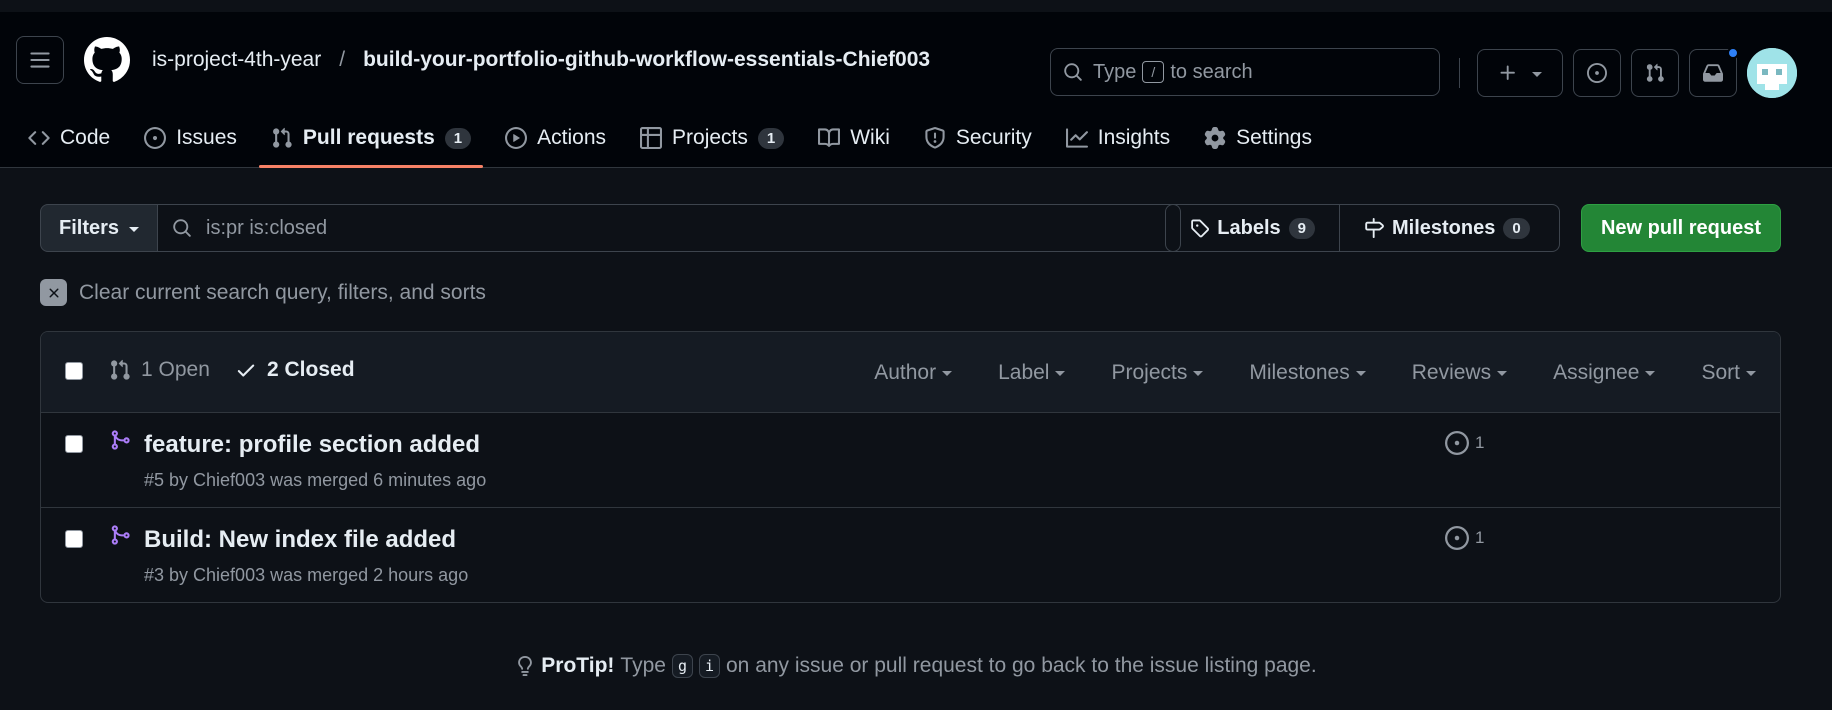 This screenshot has height=710, width=1832. Describe the element at coordinates (1596, 372) in the screenshot. I see `dropdown-label: Assignee` at that location.